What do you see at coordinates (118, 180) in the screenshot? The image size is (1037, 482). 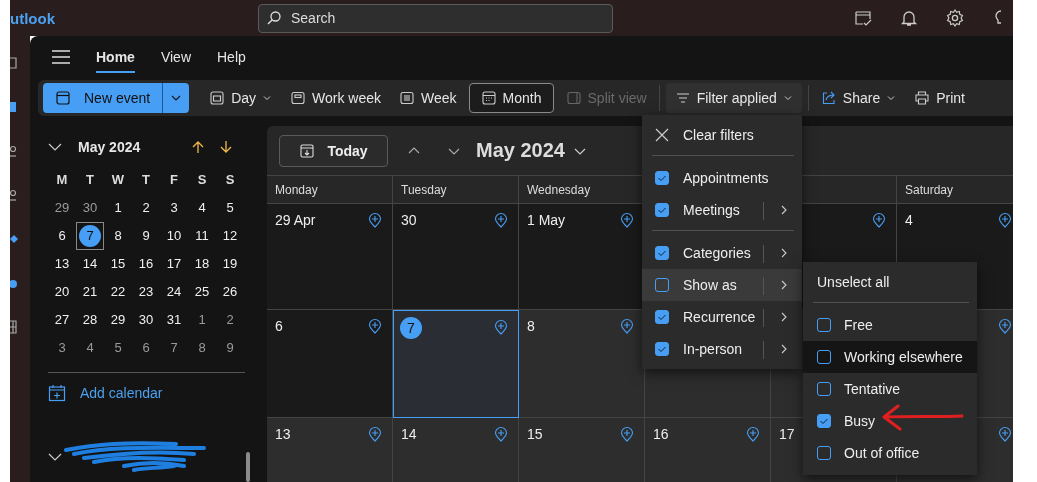 I see `weekday-label: W` at bounding box center [118, 180].